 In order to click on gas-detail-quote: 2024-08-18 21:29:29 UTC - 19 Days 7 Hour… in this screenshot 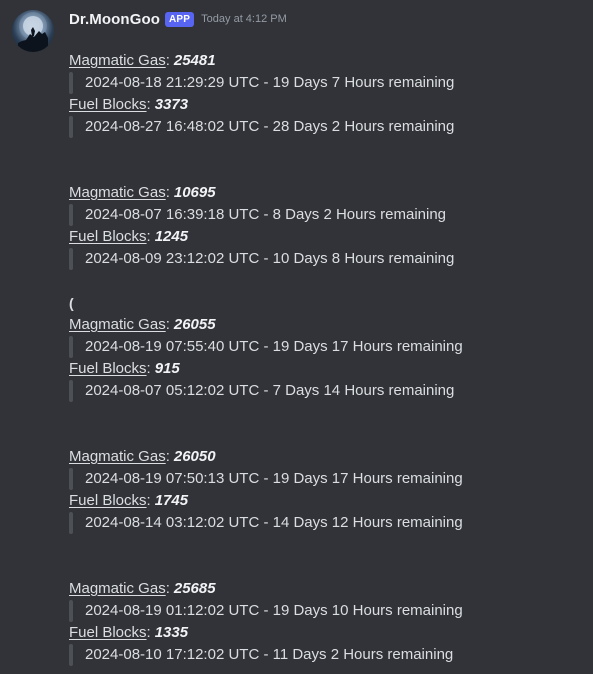, I will do `click(326, 83)`.